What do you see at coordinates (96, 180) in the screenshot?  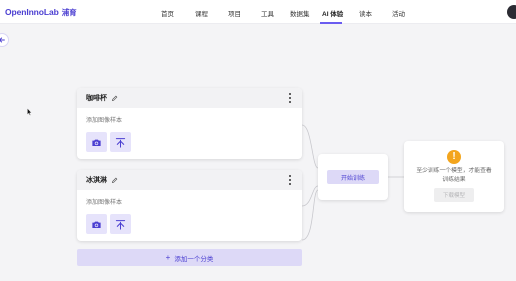 I see `class-name: 冰淇淋` at bounding box center [96, 180].